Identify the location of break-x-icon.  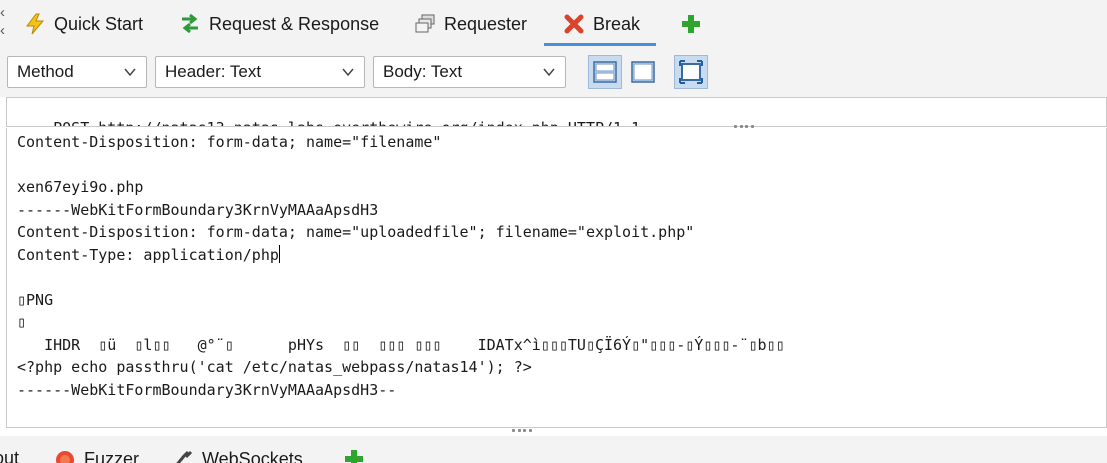
(574, 24).